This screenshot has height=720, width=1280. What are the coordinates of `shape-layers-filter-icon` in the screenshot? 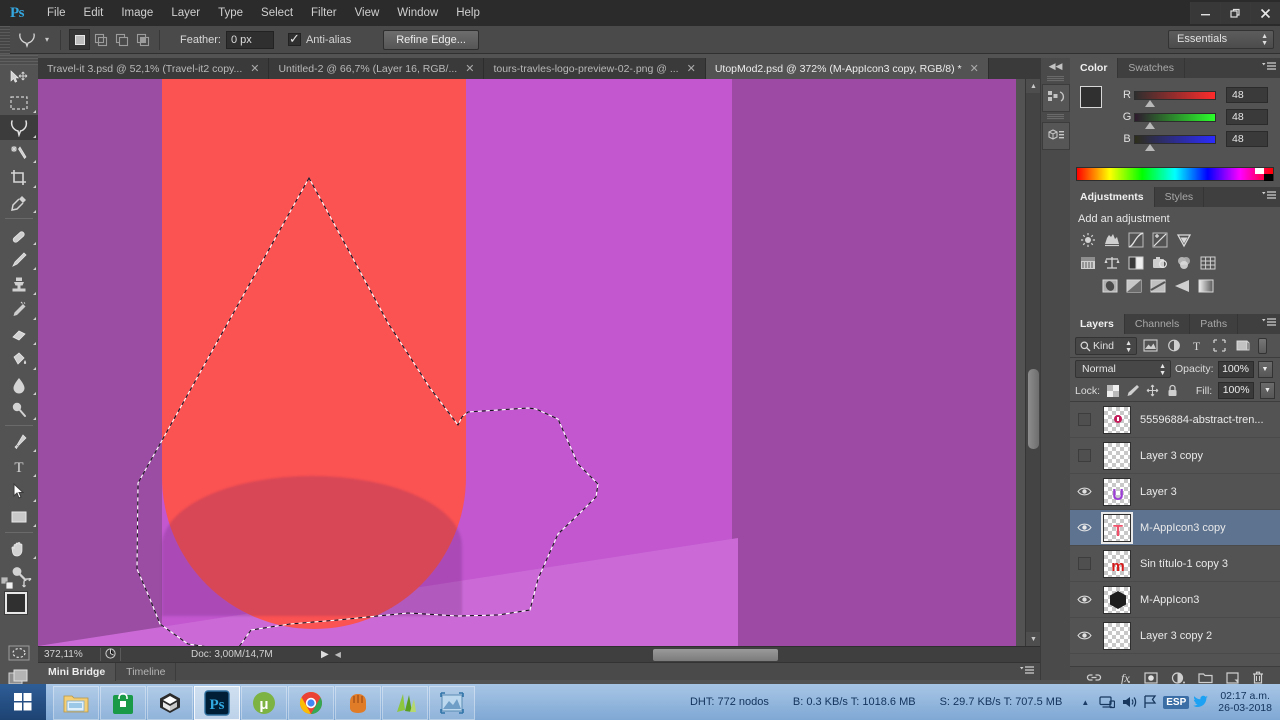 It's located at (1219, 346).